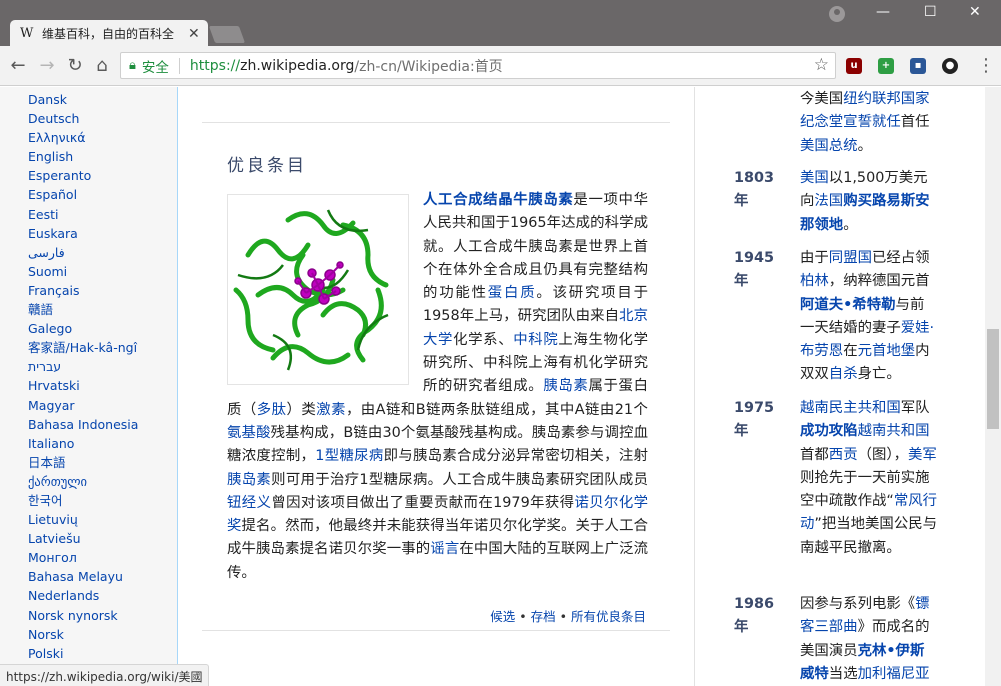  Describe the element at coordinates (227, 34) in the screenshot. I see `new-tab-button` at that location.